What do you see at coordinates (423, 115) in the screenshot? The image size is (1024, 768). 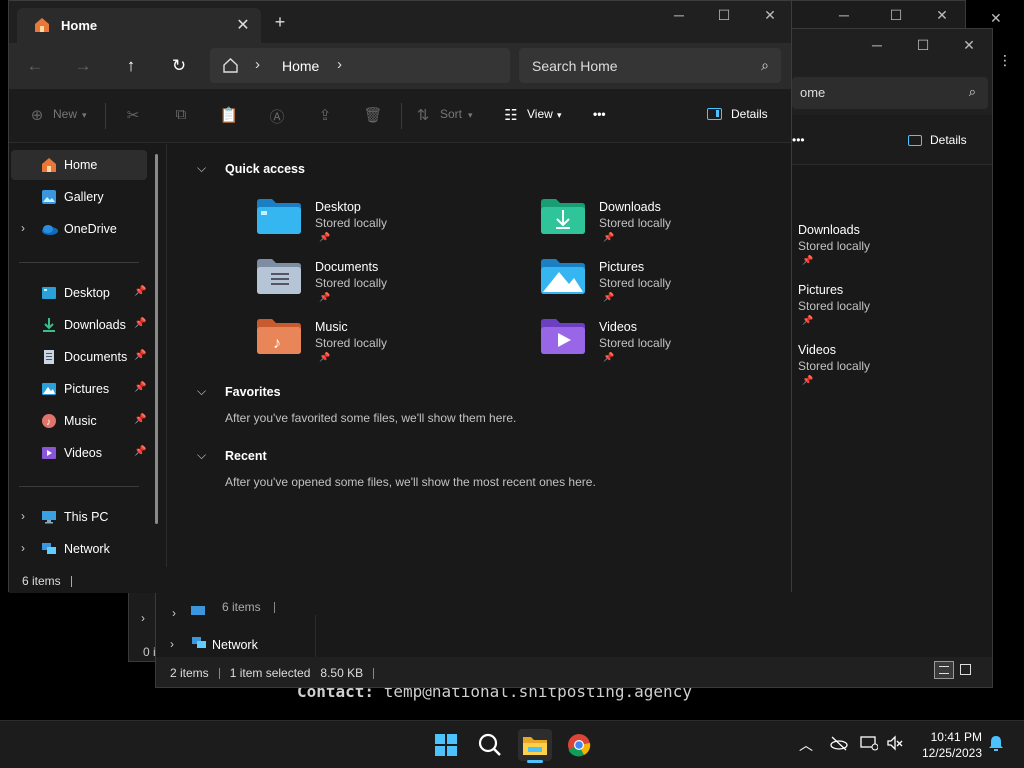 I see `sort-icon: ⇅` at bounding box center [423, 115].